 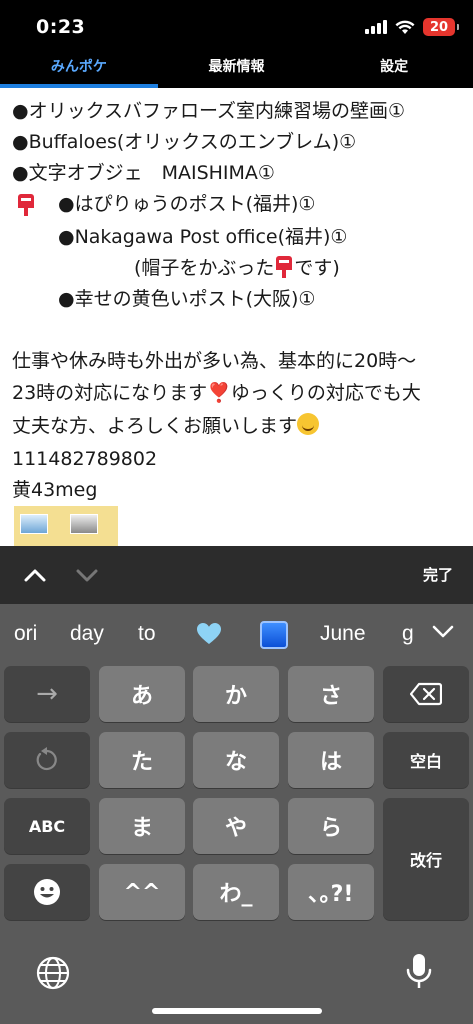 I want to click on abc-mode-key: ABC, so click(x=47, y=826).